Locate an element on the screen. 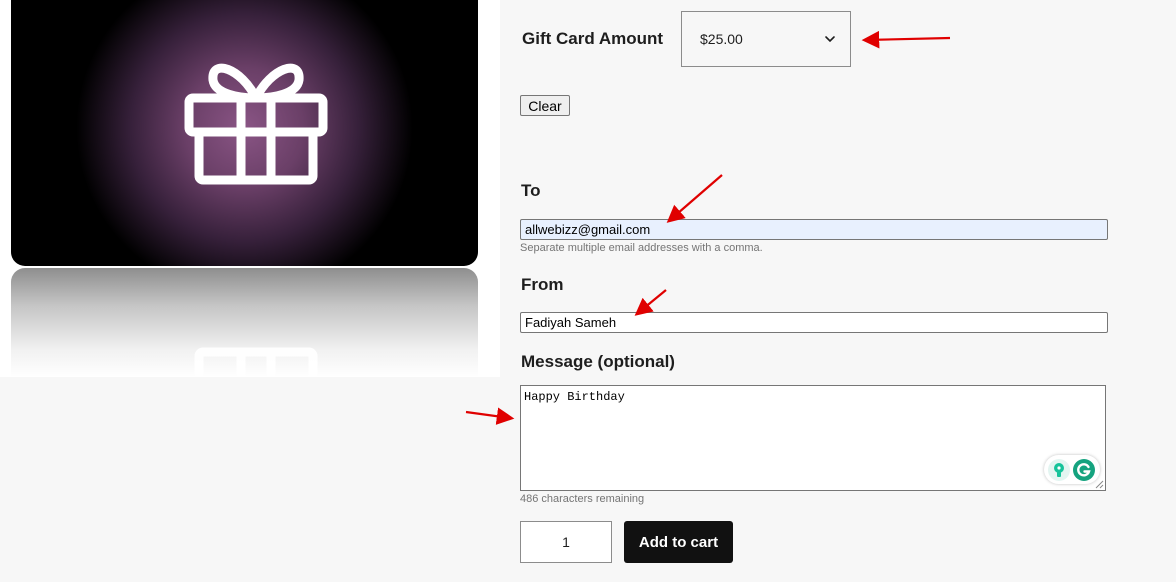 The width and height of the screenshot is (1176, 582). resize-handle-icon is located at coordinates (1099, 484).